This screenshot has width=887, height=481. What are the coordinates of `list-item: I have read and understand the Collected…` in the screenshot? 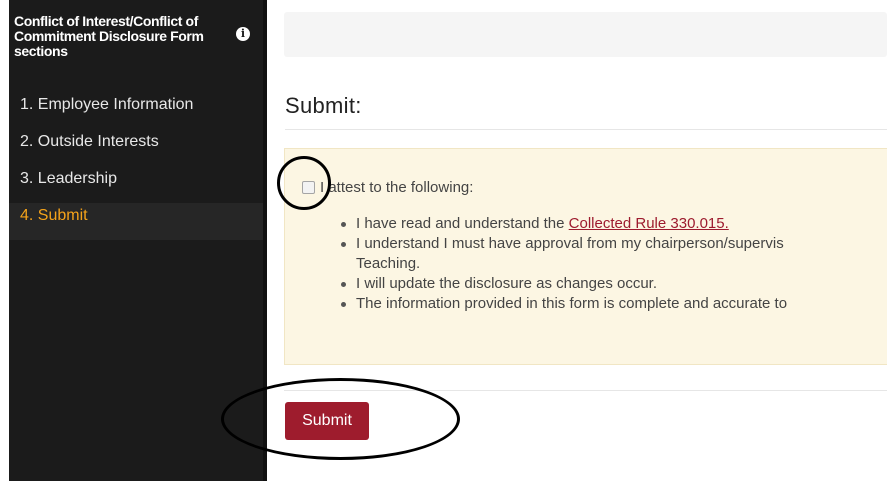 It's located at (612, 224).